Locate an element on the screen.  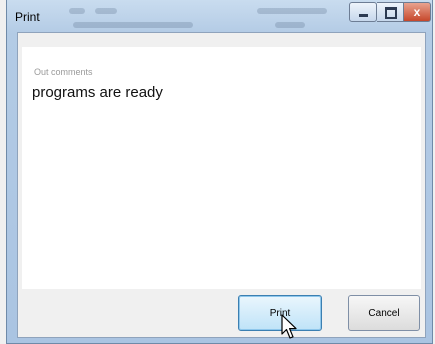
comments-caption: Out comments is located at coordinates (63, 72).